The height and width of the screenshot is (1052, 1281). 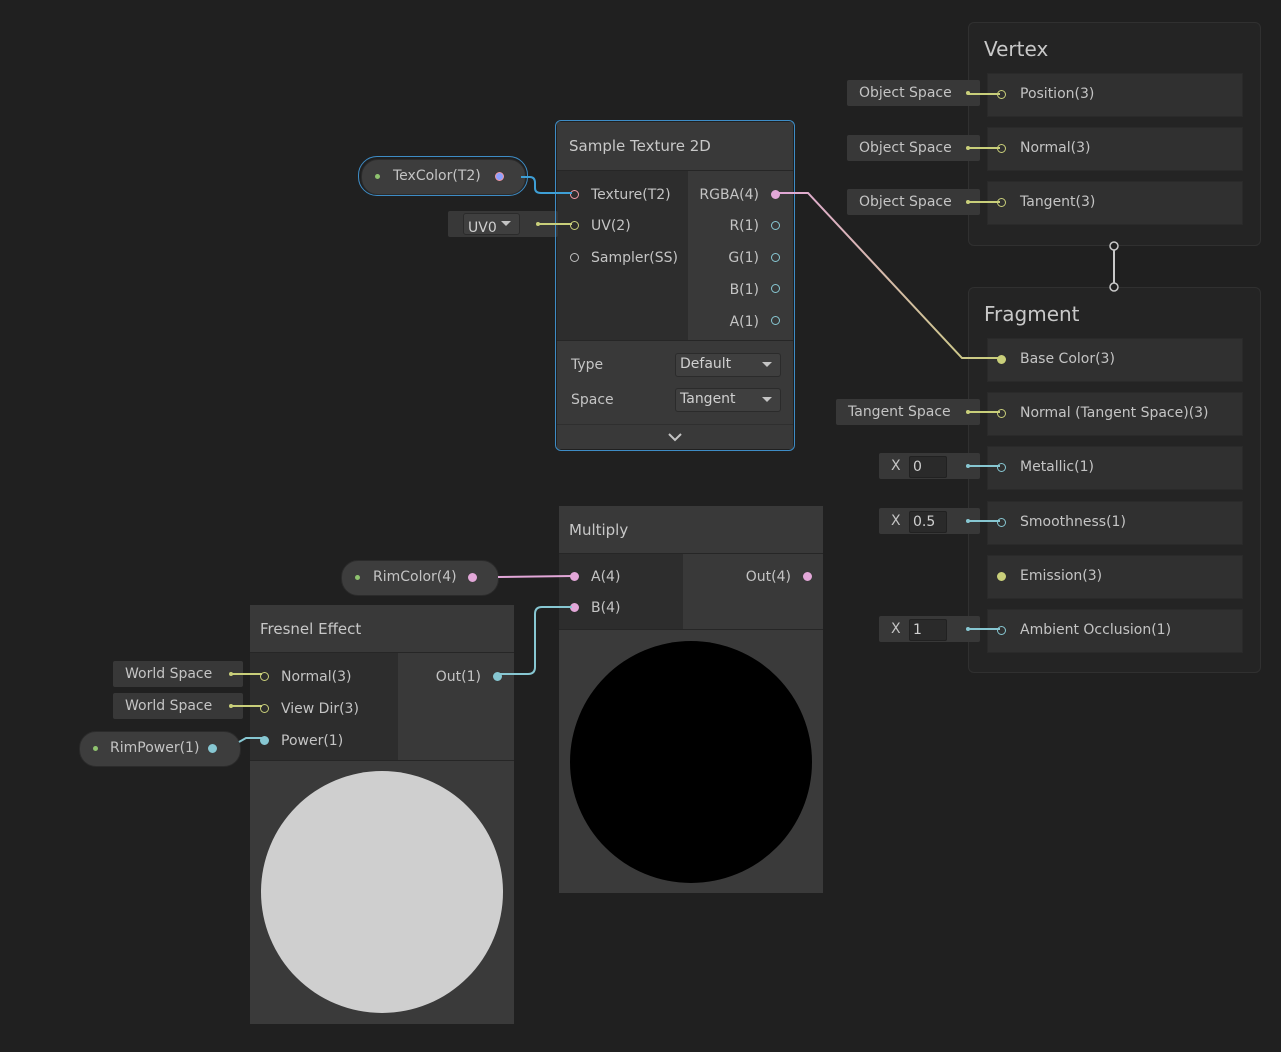 I want to click on ao-value-chip: X 1, so click(x=929, y=629).